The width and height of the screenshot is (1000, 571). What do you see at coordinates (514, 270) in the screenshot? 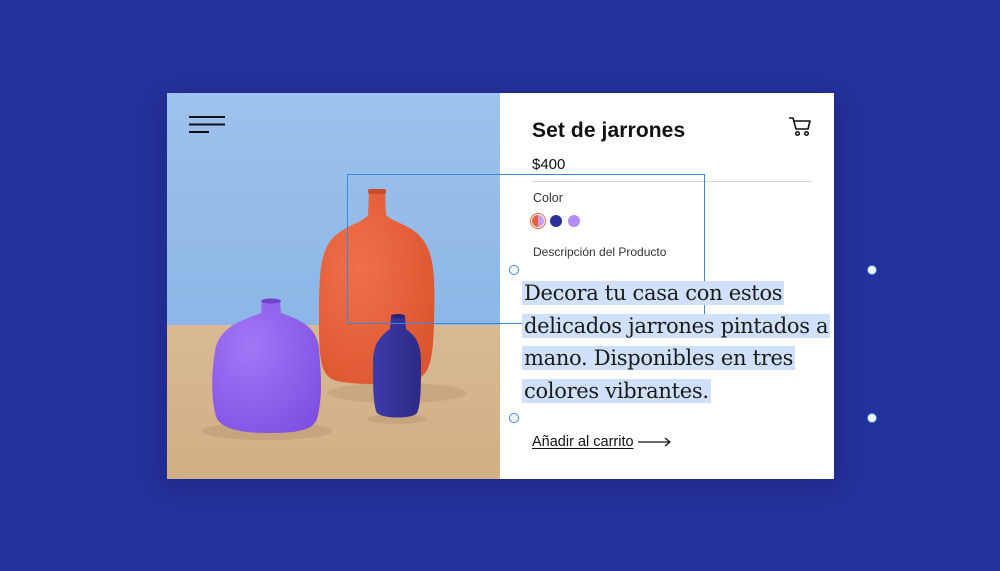
I see `resize-handle-top-left` at bounding box center [514, 270].